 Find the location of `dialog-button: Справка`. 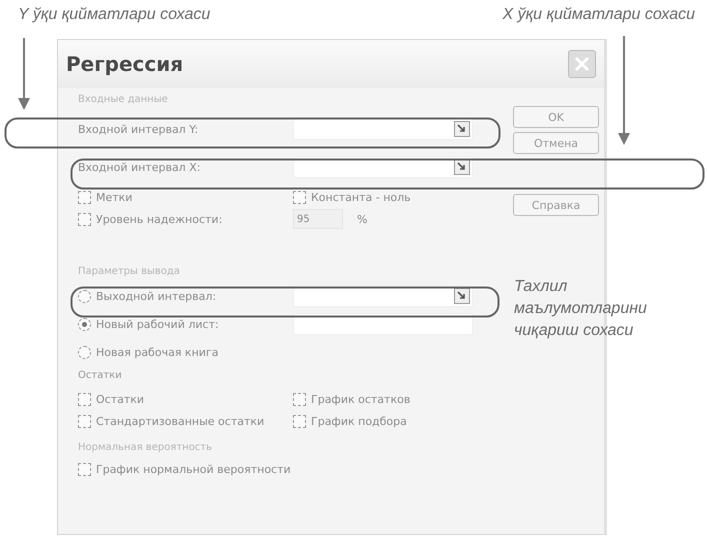

dialog-button: Справка is located at coordinates (556, 205).